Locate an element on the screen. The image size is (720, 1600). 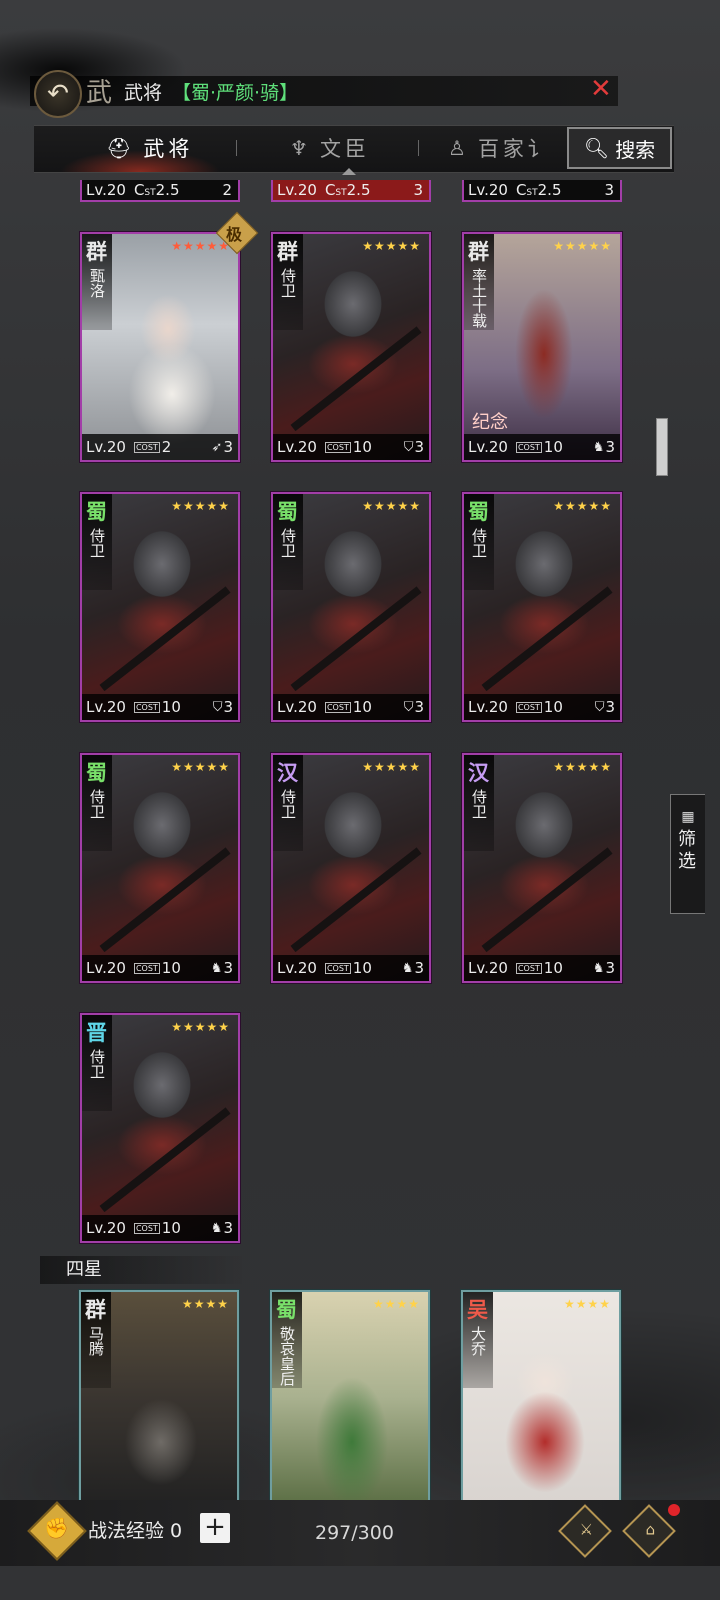
cost-text: CST2.5 is located at coordinates (538, 190).